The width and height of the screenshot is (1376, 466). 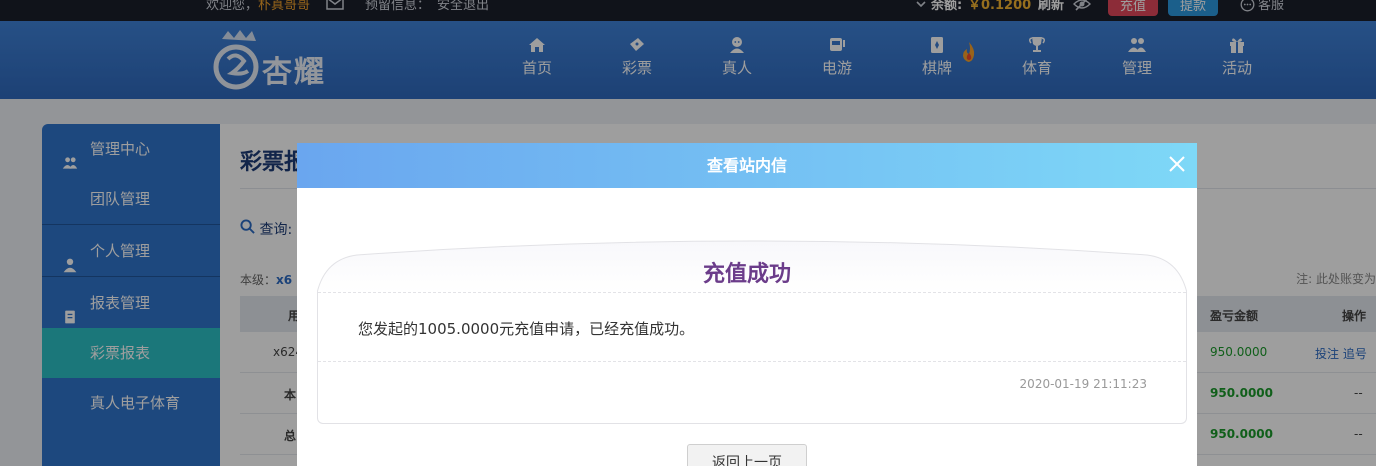 I want to click on letter-timestamp: 2020-01-19 21:11:23, so click(x=1083, y=384).